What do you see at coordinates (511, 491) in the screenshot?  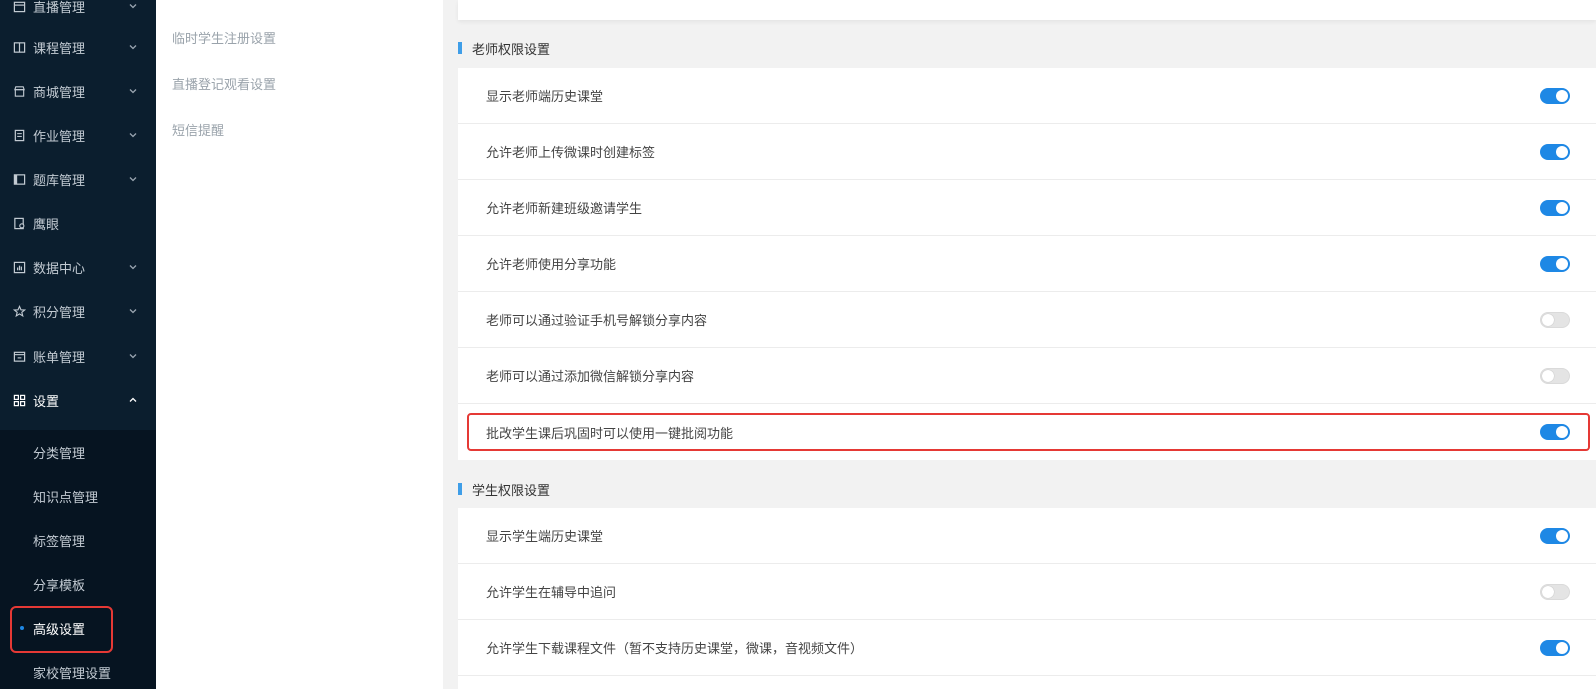 I see `student-section-title: 学生权限设置` at bounding box center [511, 491].